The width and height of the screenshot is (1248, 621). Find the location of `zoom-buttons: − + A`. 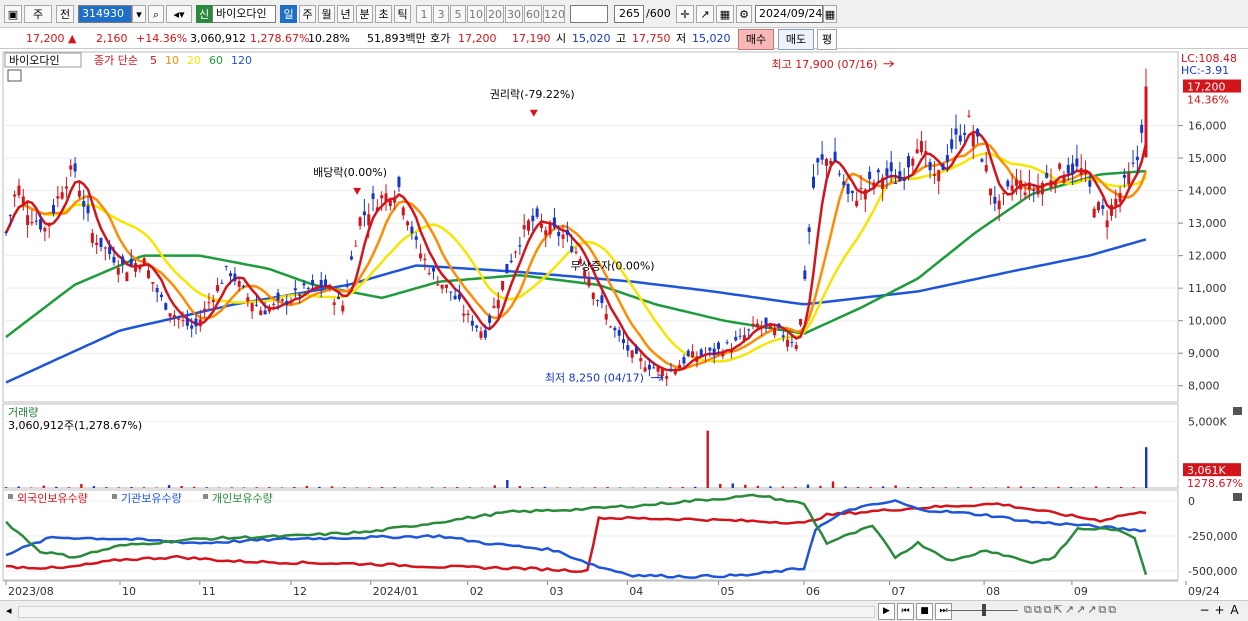

zoom-buttons: − + A is located at coordinates (1220, 610).